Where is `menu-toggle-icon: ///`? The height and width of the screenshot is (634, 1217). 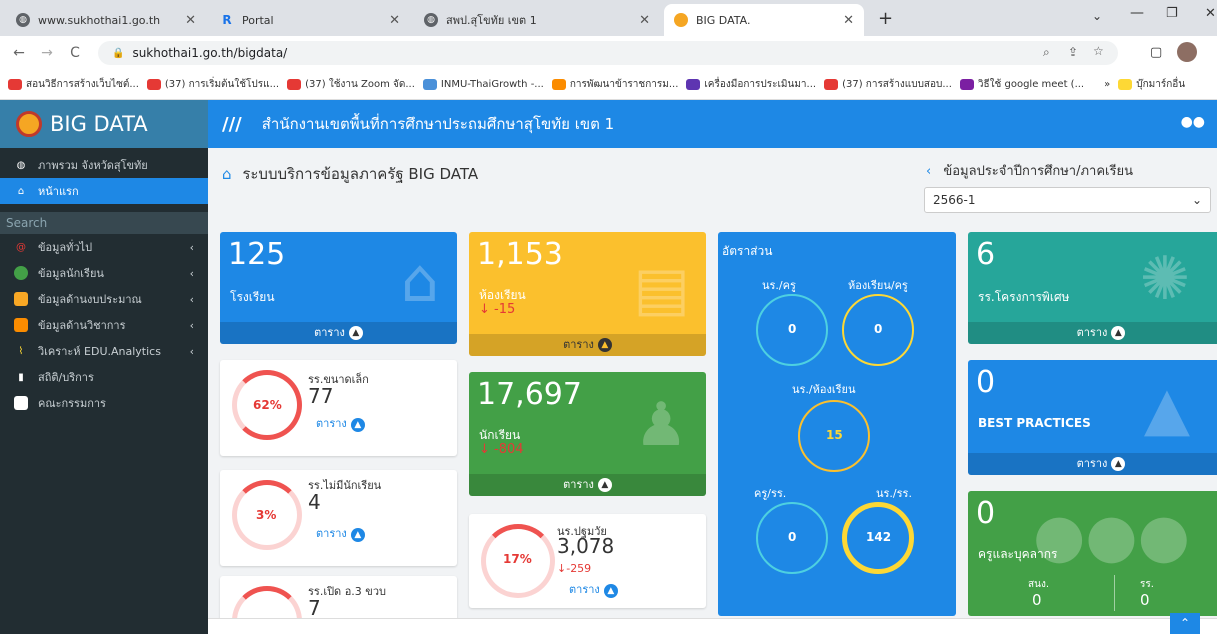
menu-toggle-icon: /// is located at coordinates (232, 124).